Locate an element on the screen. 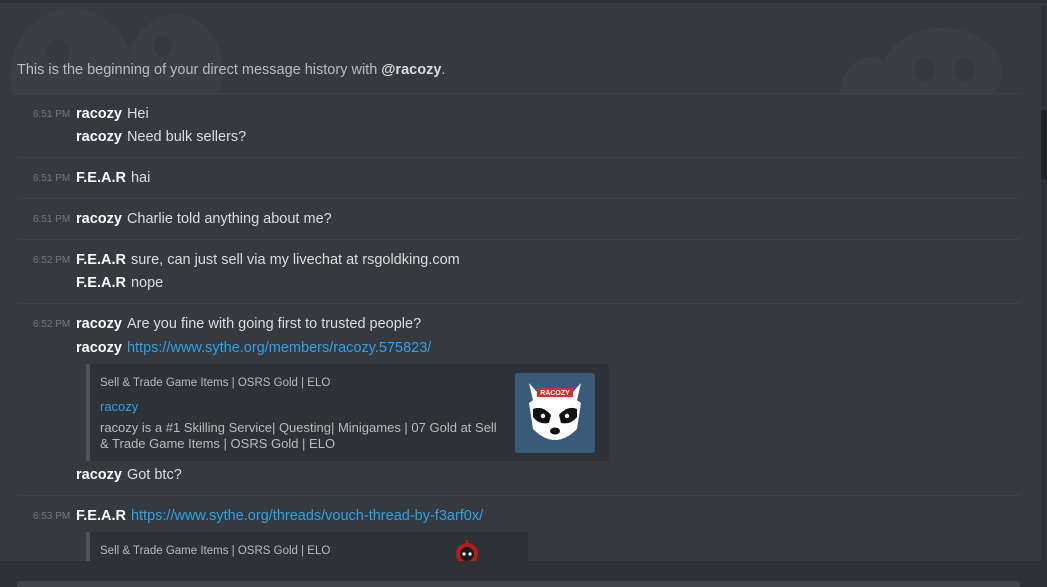 The image size is (1047, 587). embed-thumbnail: RACOZY is located at coordinates (555, 413).